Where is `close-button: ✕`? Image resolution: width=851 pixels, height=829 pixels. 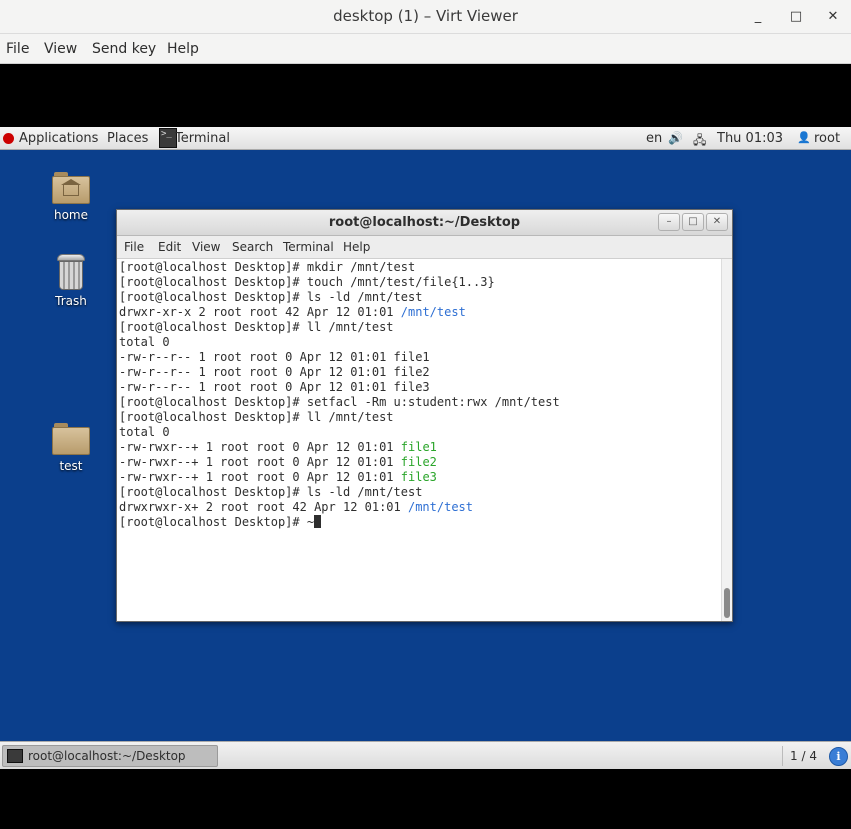
close-button: ✕ is located at coordinates (833, 17).